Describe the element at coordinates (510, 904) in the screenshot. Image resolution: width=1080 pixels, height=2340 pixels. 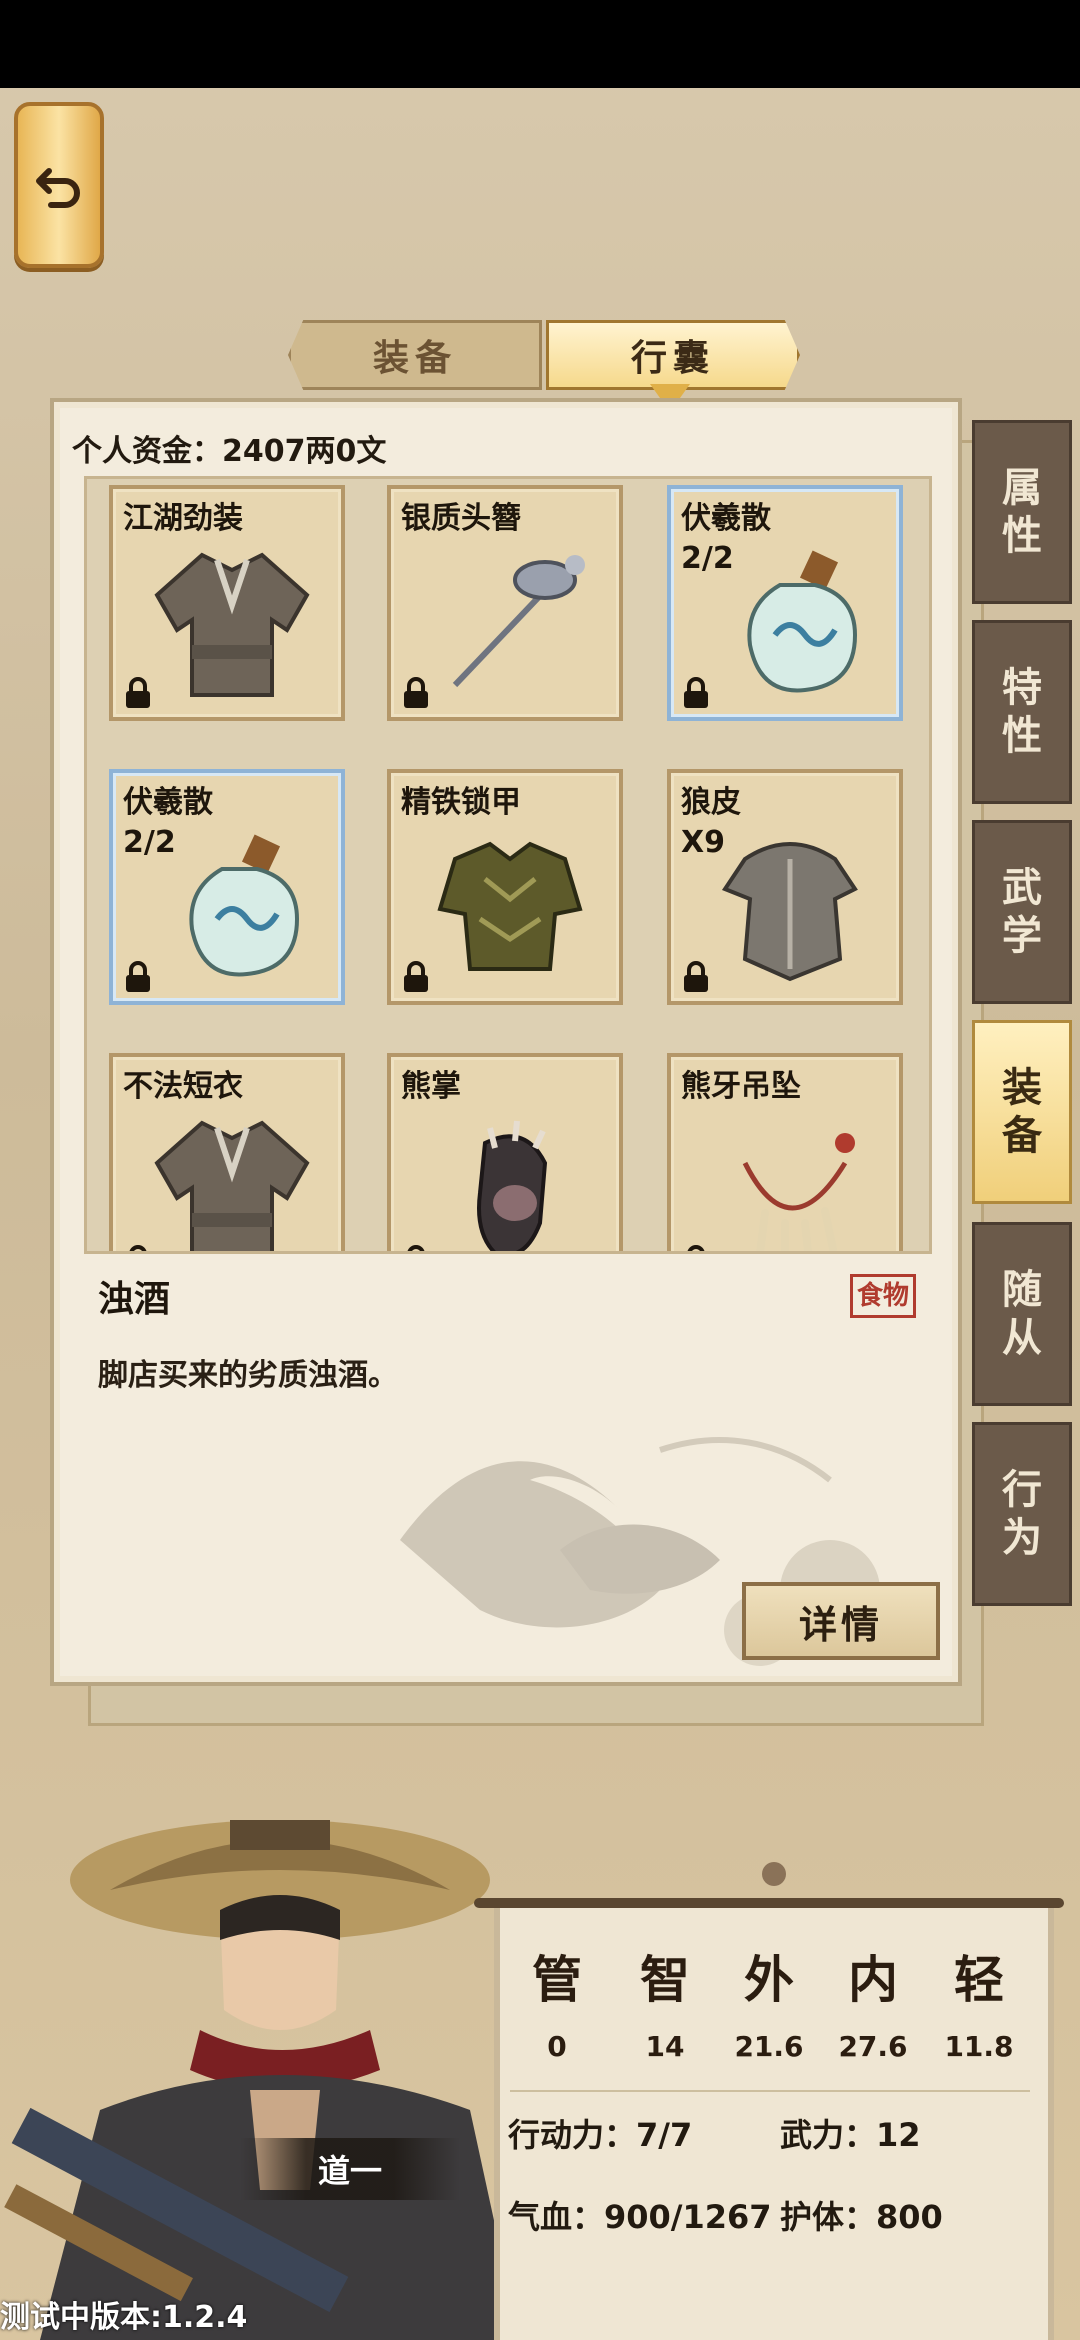
I see `armor-icon` at that location.